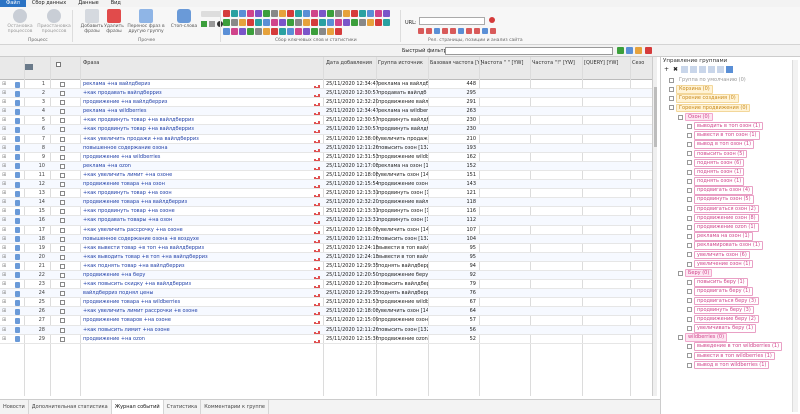 Image resolution: width=800 pixels, height=414 pixels. What do you see at coordinates (204, 24) in the screenshot?
I see `check-icon` at bounding box center [204, 24].